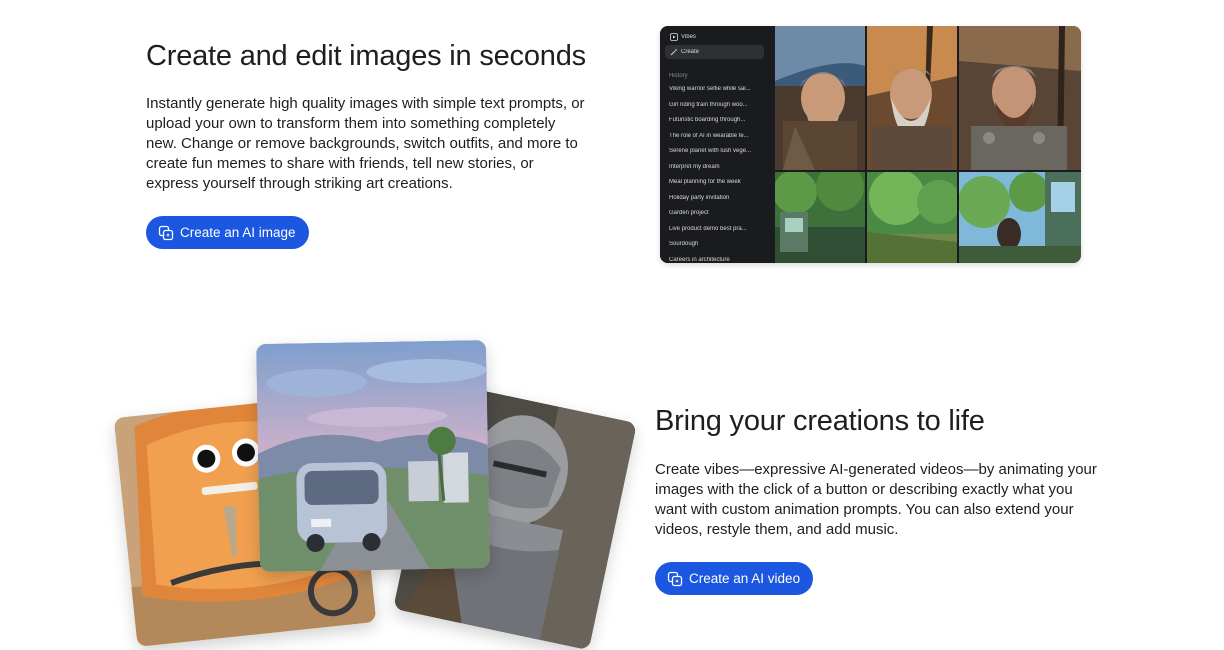 The height and width of the screenshot is (650, 1224). What do you see at coordinates (745, 578) in the screenshot?
I see `create-ai-video-label: Create an AI video` at bounding box center [745, 578].